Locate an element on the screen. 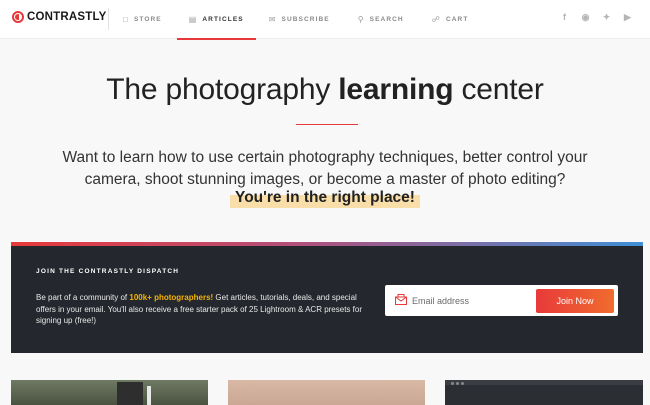  logo: CONTRASTLY is located at coordinates (59, 17).